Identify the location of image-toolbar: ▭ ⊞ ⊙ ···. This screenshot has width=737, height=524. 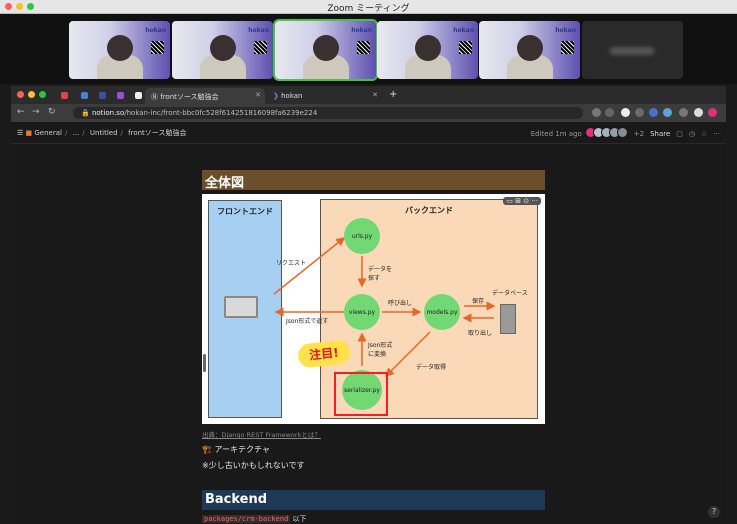
(522, 201).